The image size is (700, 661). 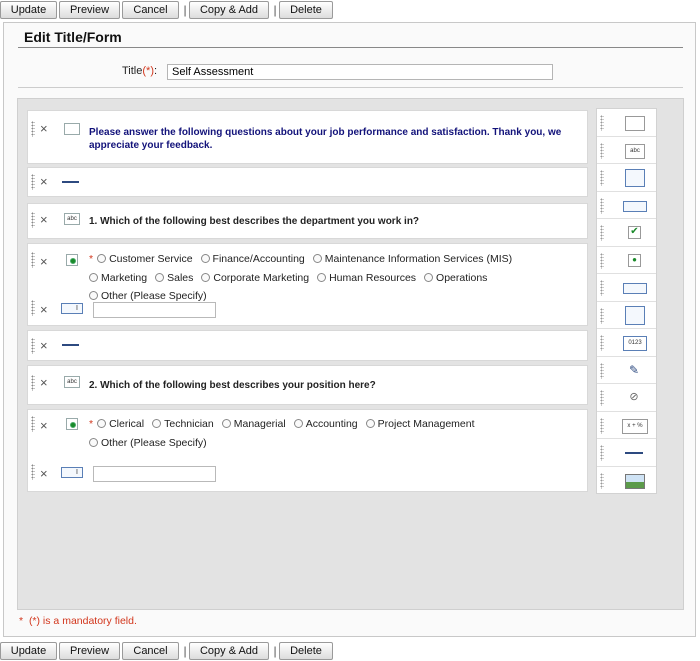 What do you see at coordinates (626, 398) in the screenshot?
I see `palette-item-attachment: ⊘` at bounding box center [626, 398].